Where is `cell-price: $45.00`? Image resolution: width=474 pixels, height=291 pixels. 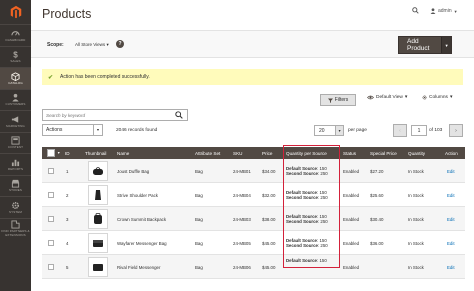
cell-price: $45.00 is located at coordinates (269, 267).